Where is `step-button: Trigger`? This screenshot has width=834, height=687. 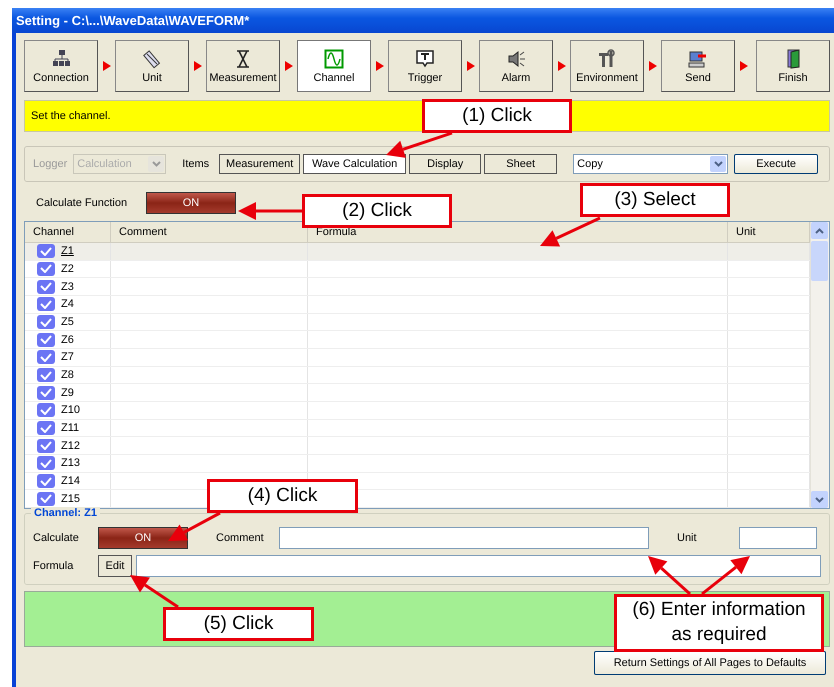 step-button: Trigger is located at coordinates (425, 66).